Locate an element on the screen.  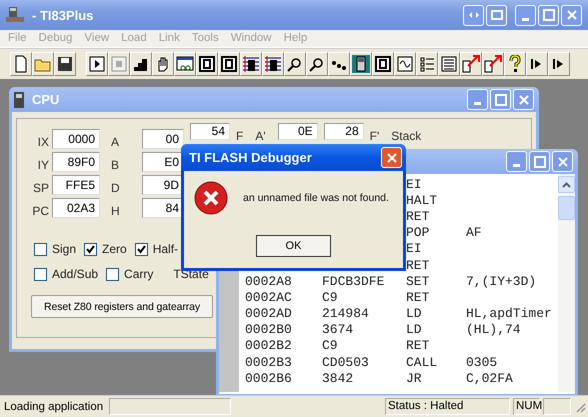
save-icon-button is located at coordinates (65, 64).